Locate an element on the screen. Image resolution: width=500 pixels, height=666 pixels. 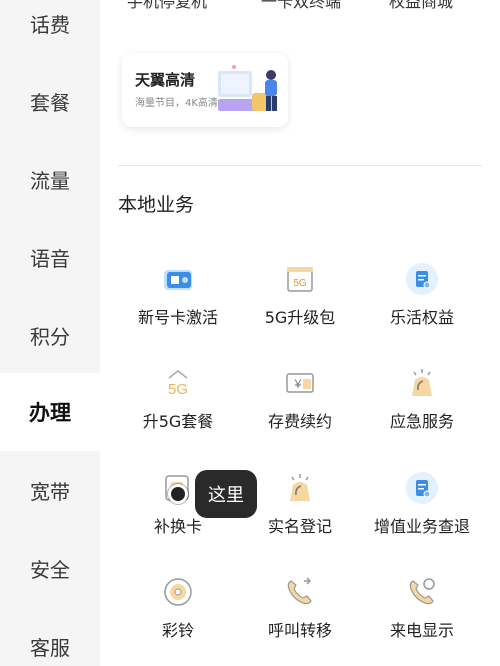
sidebar-item-label: 宽带 is located at coordinates (50, 491).